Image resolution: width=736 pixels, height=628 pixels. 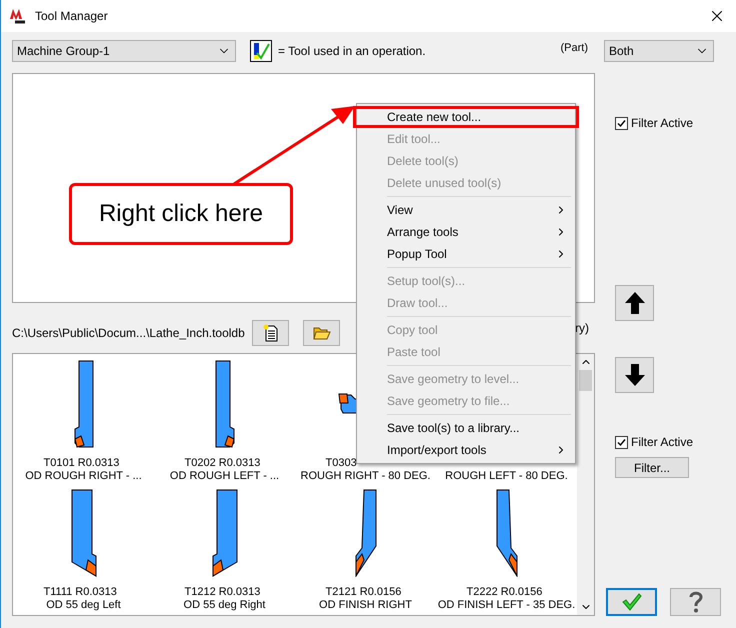 I want to click on menu-item: View, so click(x=466, y=210).